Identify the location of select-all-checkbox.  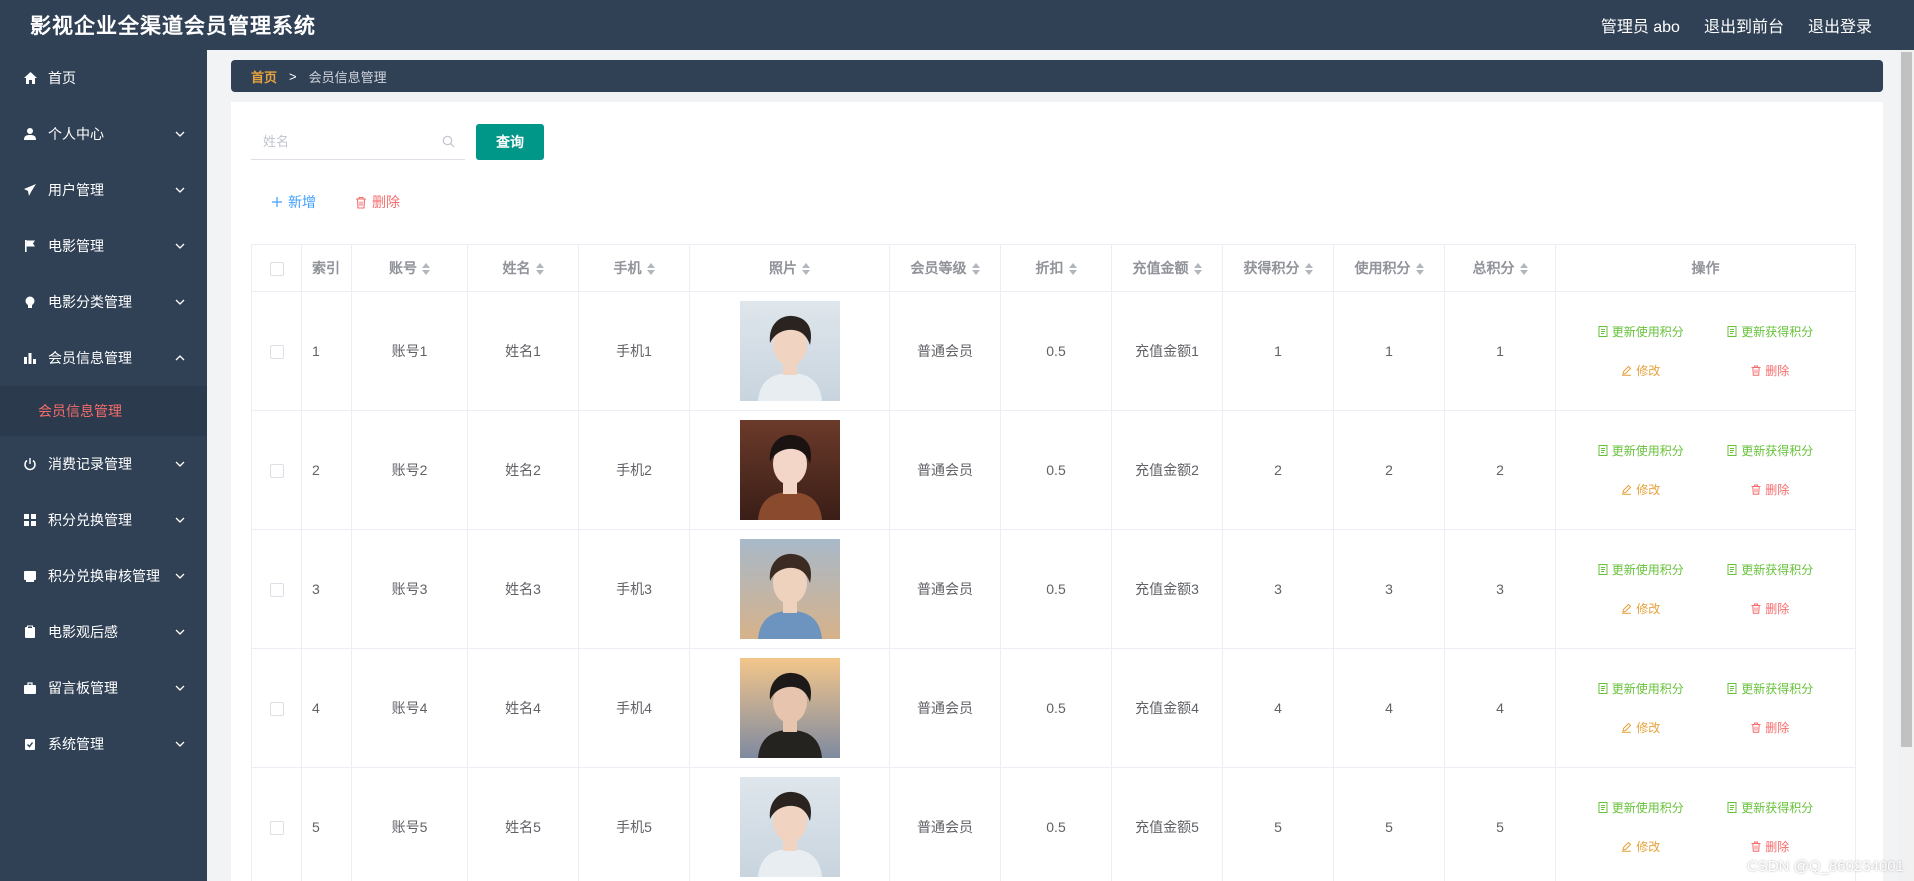
(276, 269).